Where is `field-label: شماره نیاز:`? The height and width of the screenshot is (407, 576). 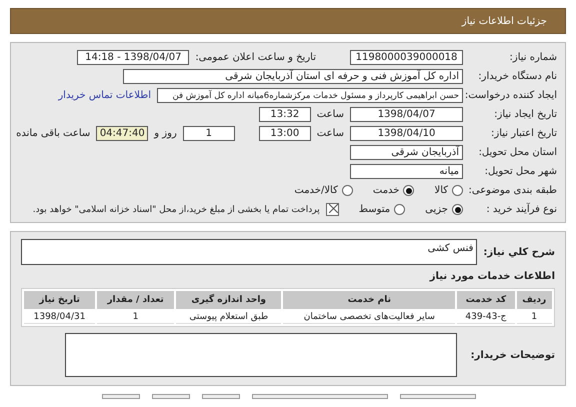
field-label: شماره نیاز: is located at coordinates (532, 57).